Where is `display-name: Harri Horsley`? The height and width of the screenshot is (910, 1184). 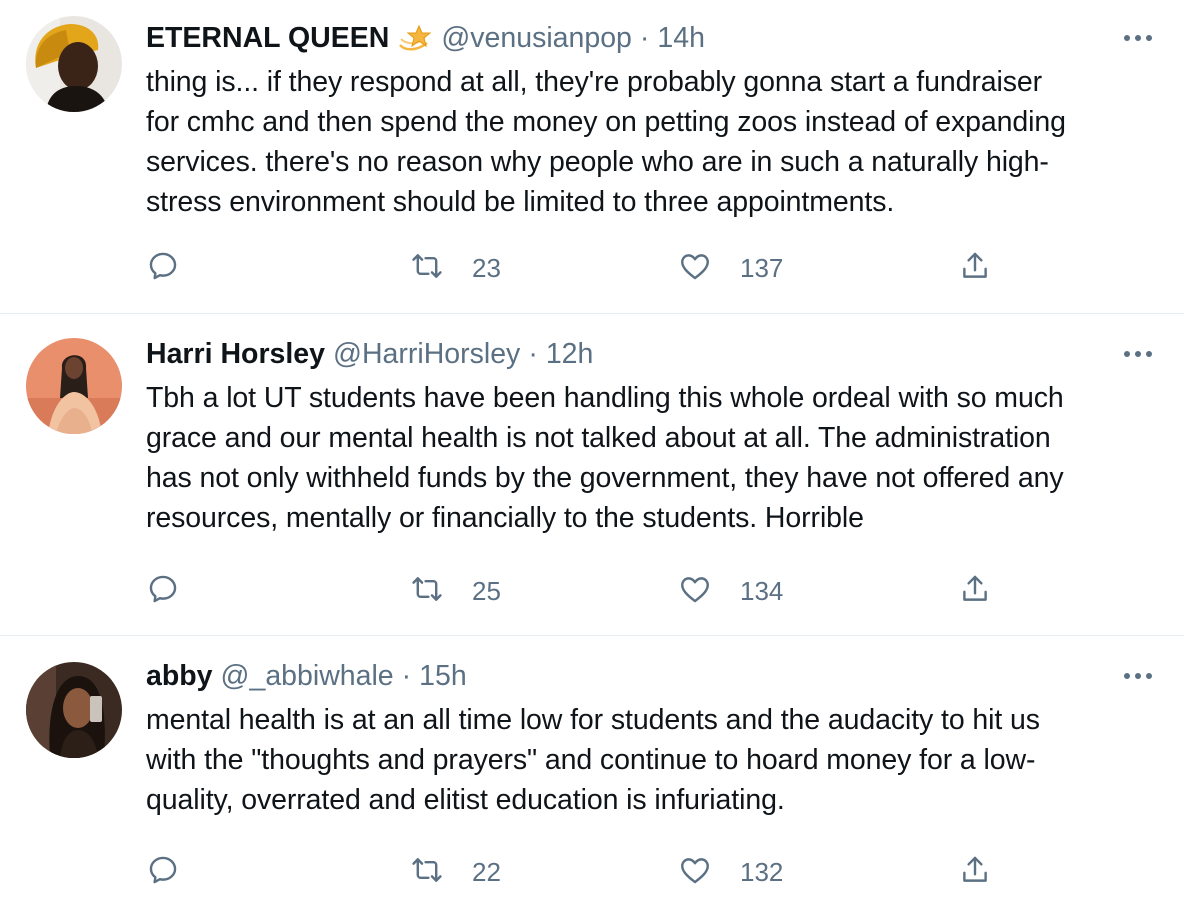 display-name: Harri Horsley is located at coordinates (235, 354).